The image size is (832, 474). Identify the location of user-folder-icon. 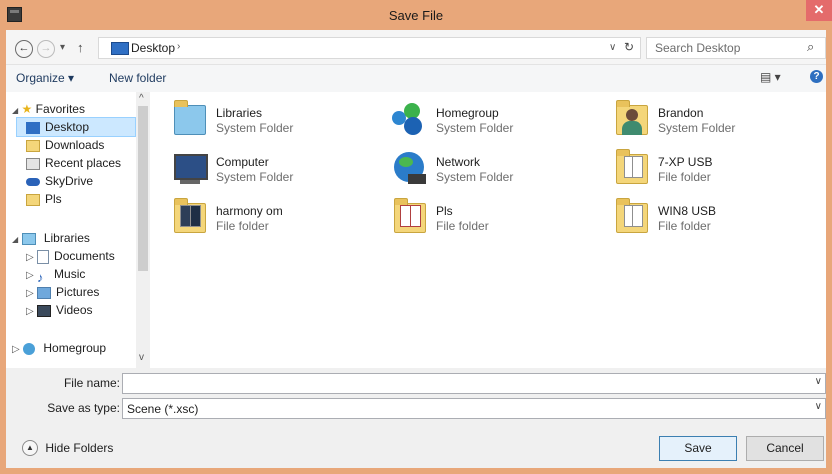
(632, 119).